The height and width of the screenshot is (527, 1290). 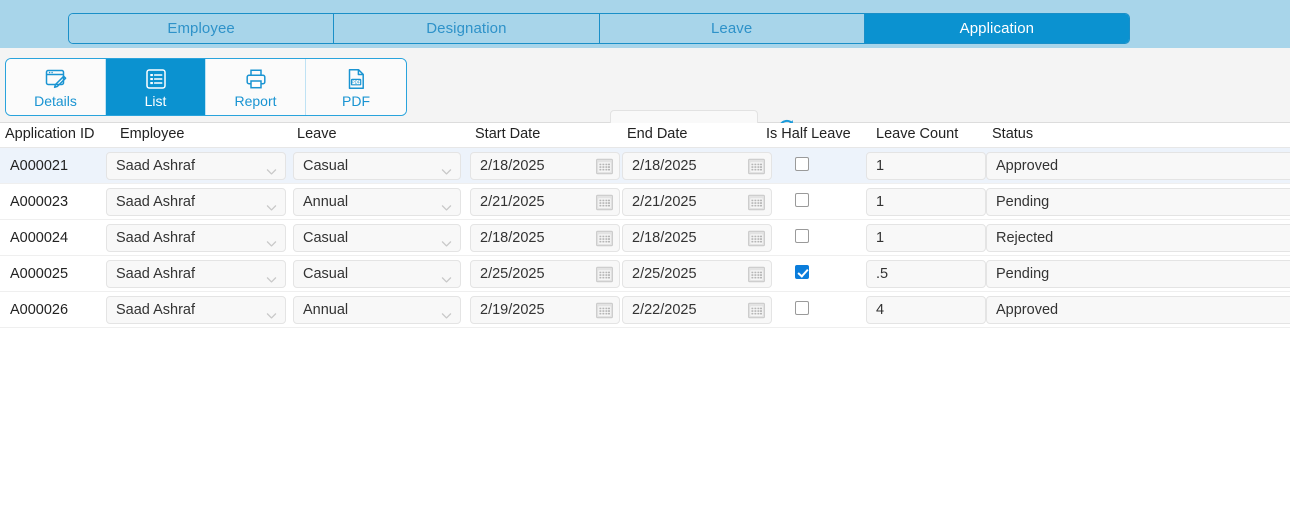 I want to click on report-button: Report, so click(x=256, y=87).